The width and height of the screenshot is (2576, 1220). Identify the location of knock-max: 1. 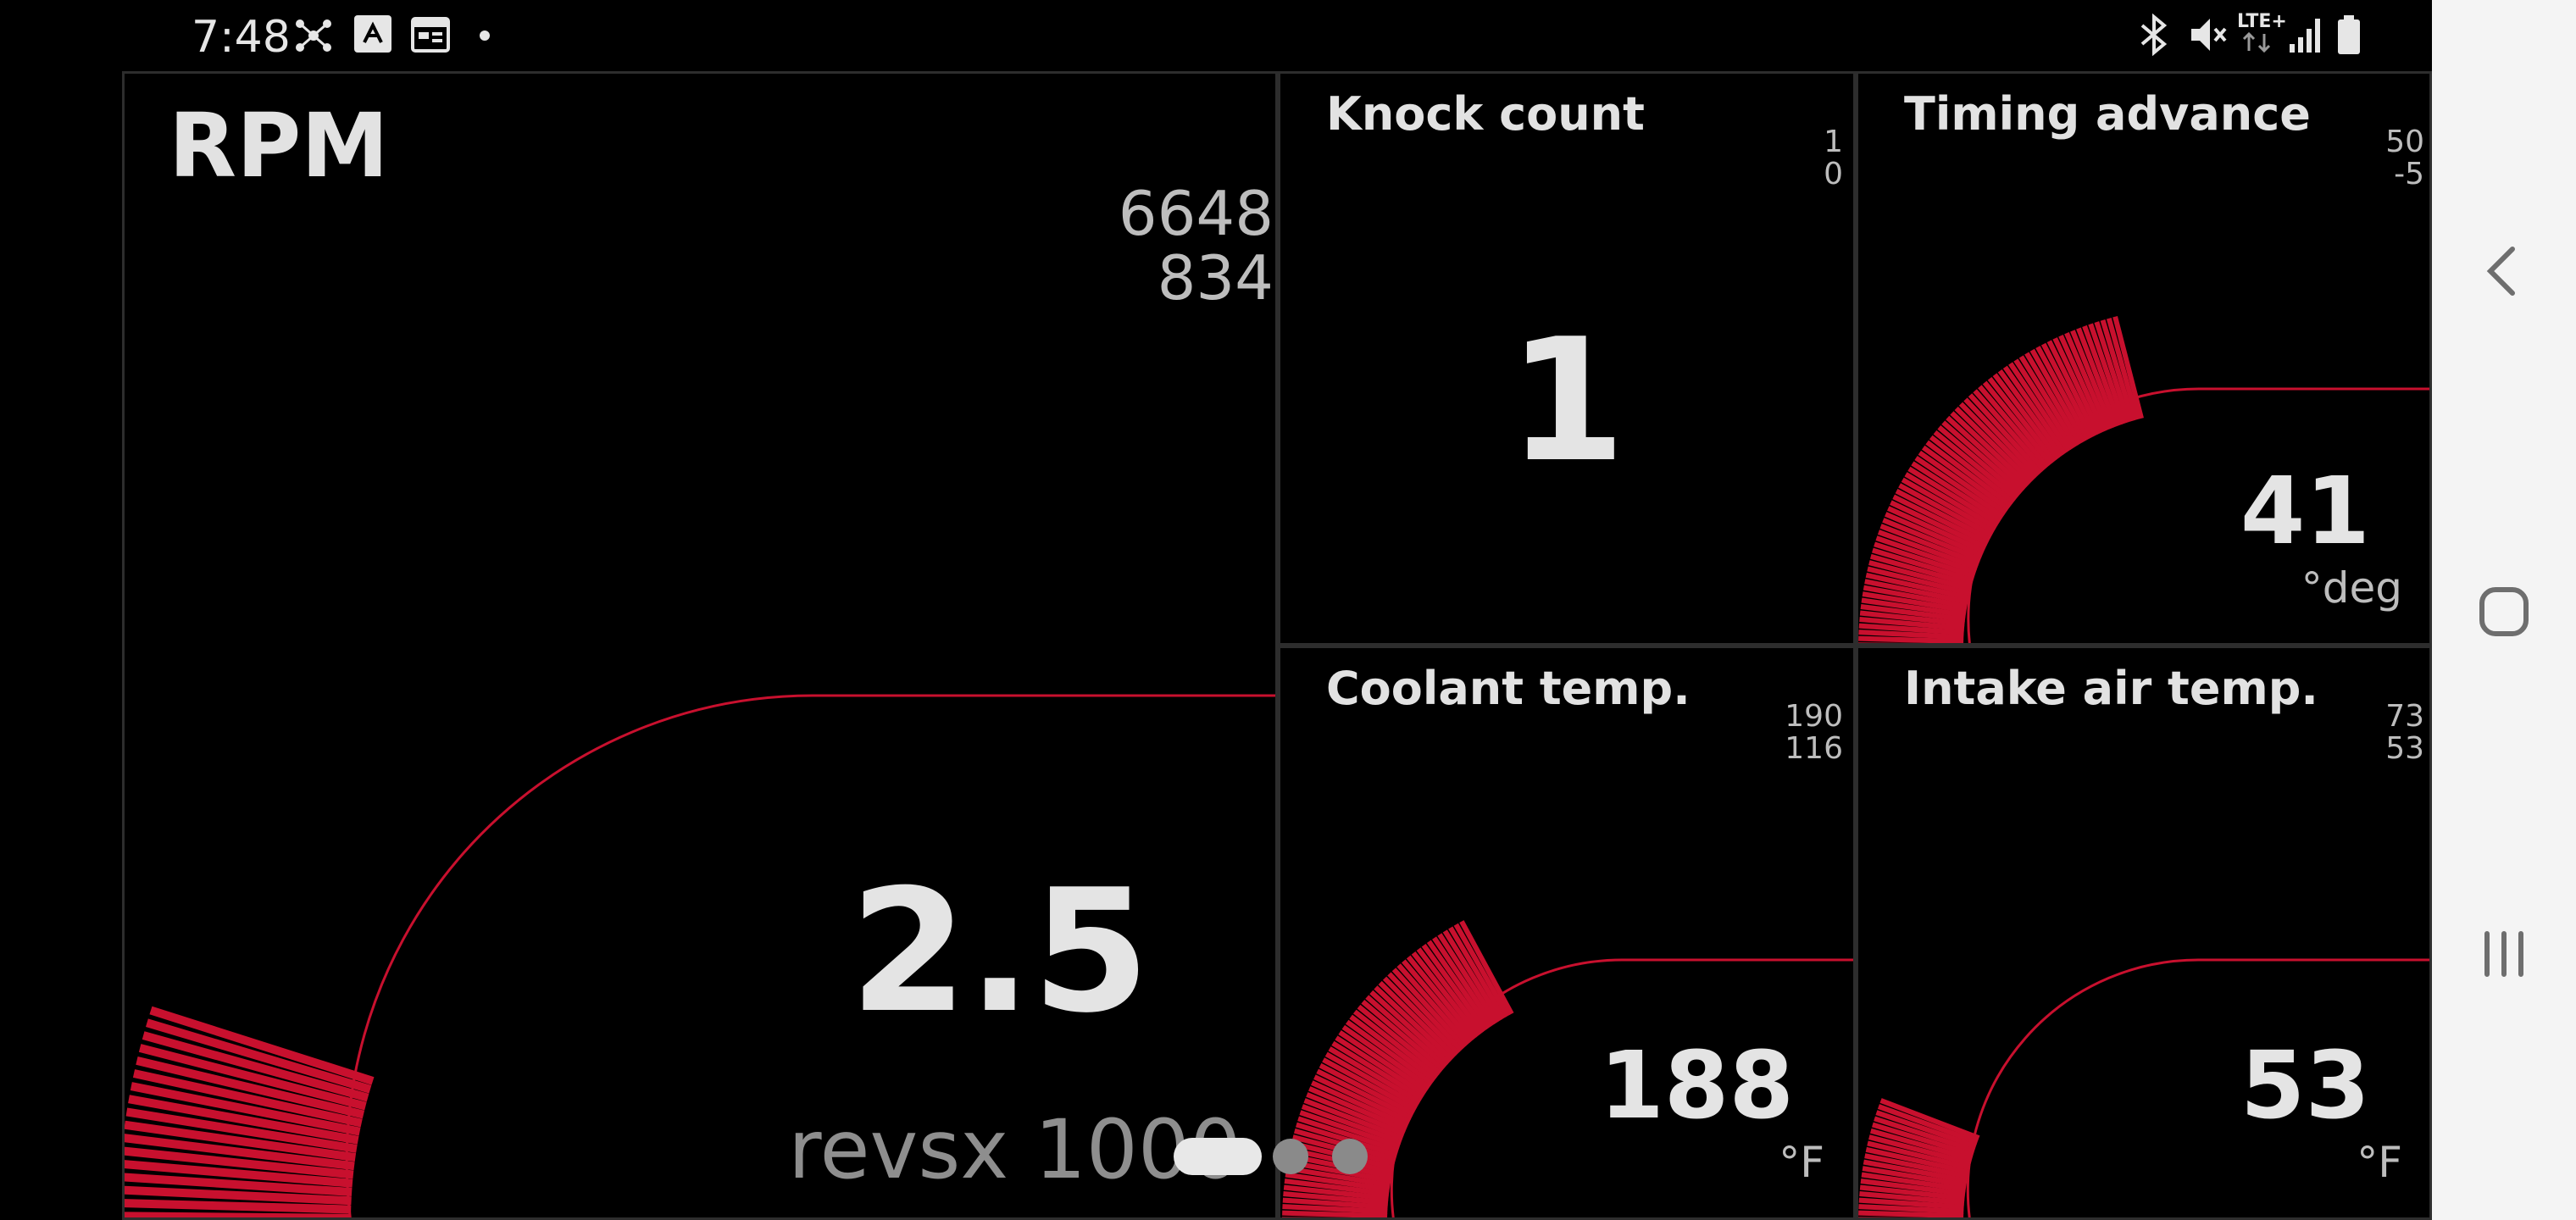
(1833, 142).